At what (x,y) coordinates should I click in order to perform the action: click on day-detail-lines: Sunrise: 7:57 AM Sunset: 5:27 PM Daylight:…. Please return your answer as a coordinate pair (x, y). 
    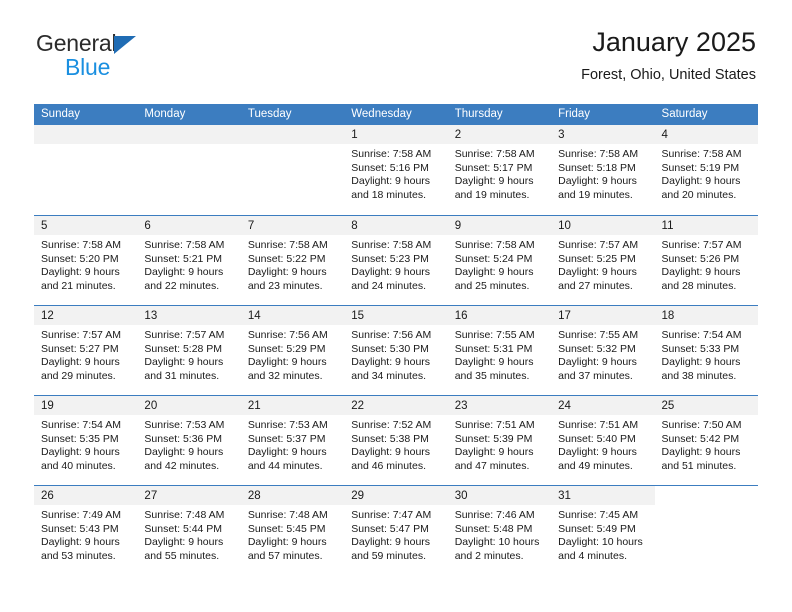
    Looking at the image, I should click on (85, 354).